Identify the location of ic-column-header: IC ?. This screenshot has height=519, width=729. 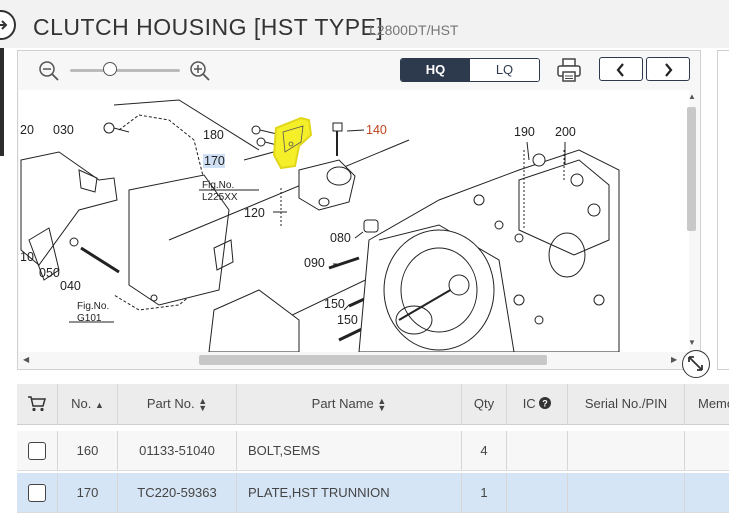
(537, 404).